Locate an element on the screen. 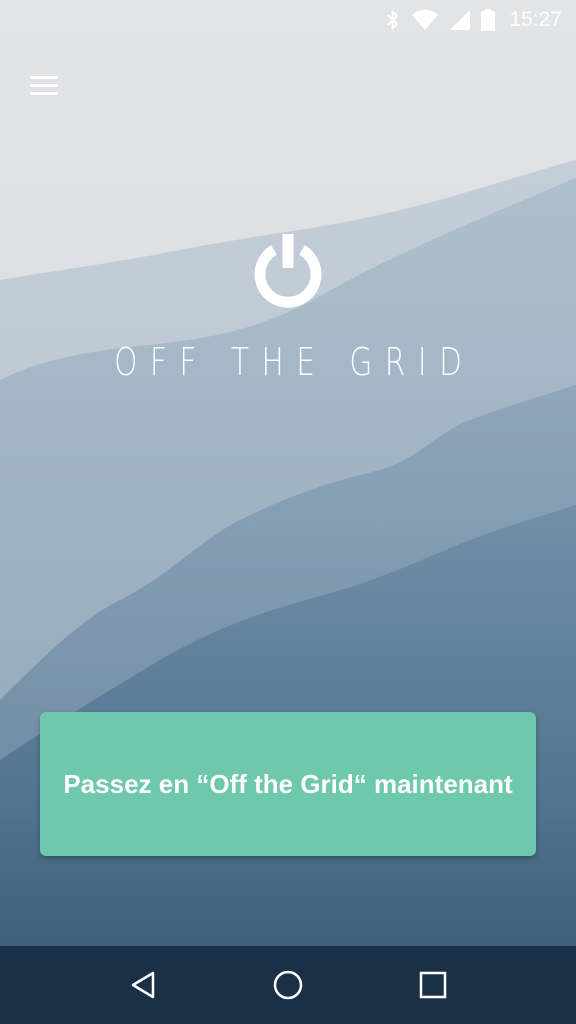  recents-icon is located at coordinates (433, 985).